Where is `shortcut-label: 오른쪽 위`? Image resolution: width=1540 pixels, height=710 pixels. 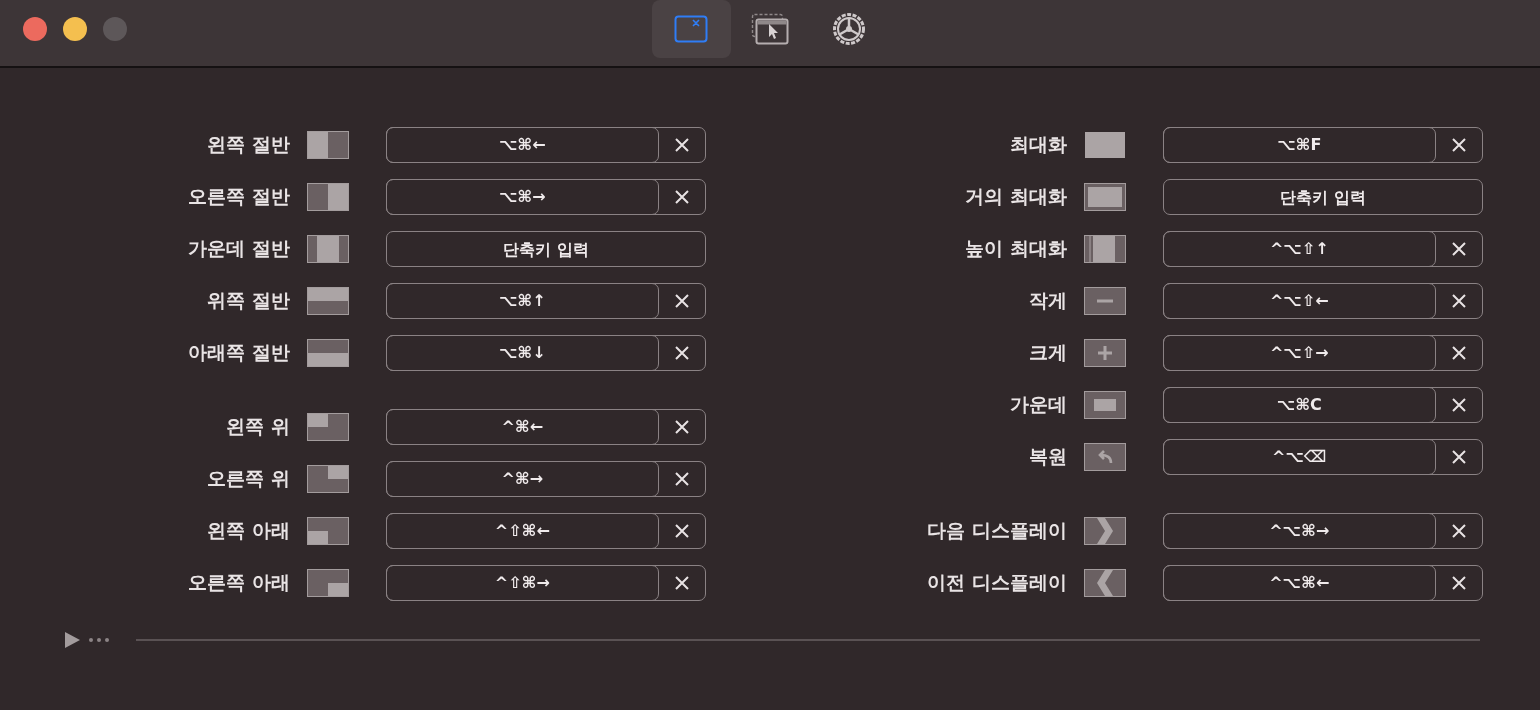
shortcut-label: 오른쪽 위 is located at coordinates (248, 478).